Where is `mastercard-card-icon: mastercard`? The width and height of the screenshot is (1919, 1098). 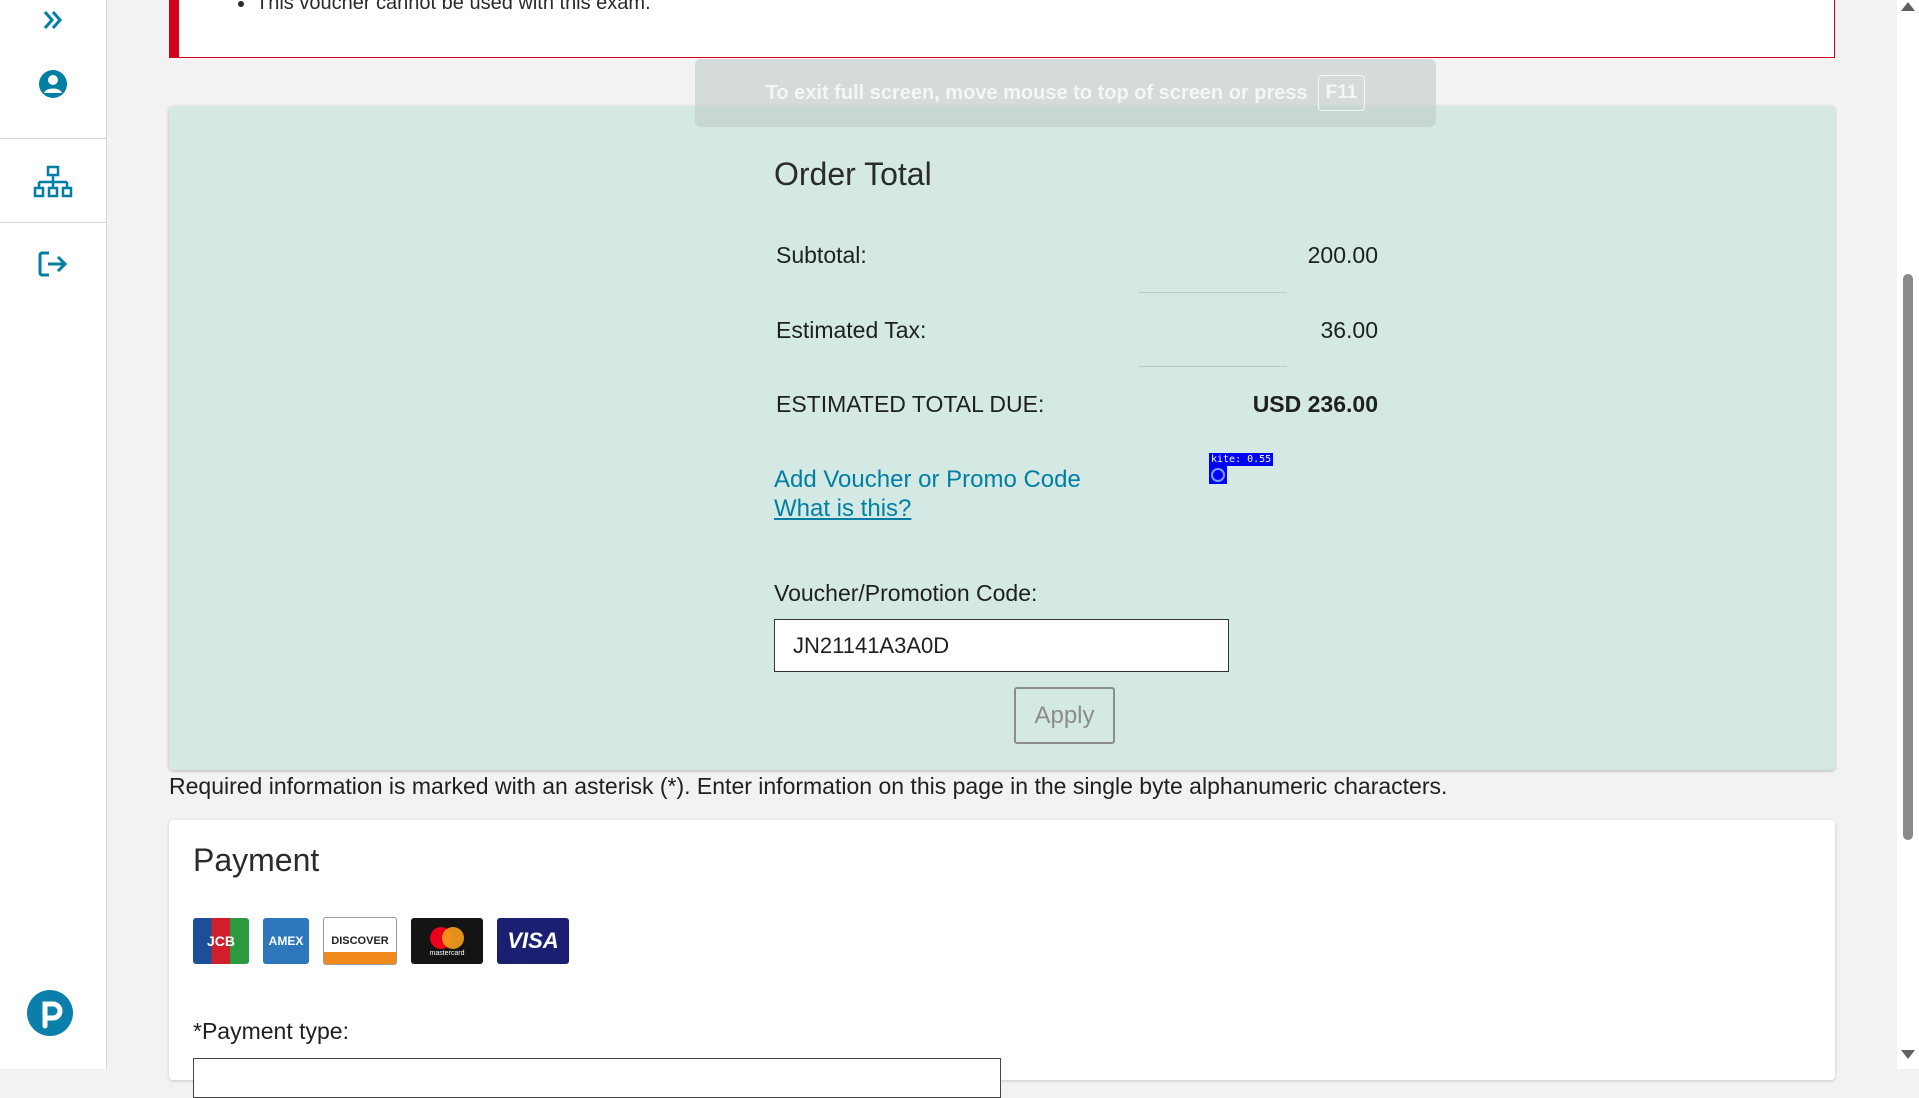 mastercard-card-icon: mastercard is located at coordinates (447, 941).